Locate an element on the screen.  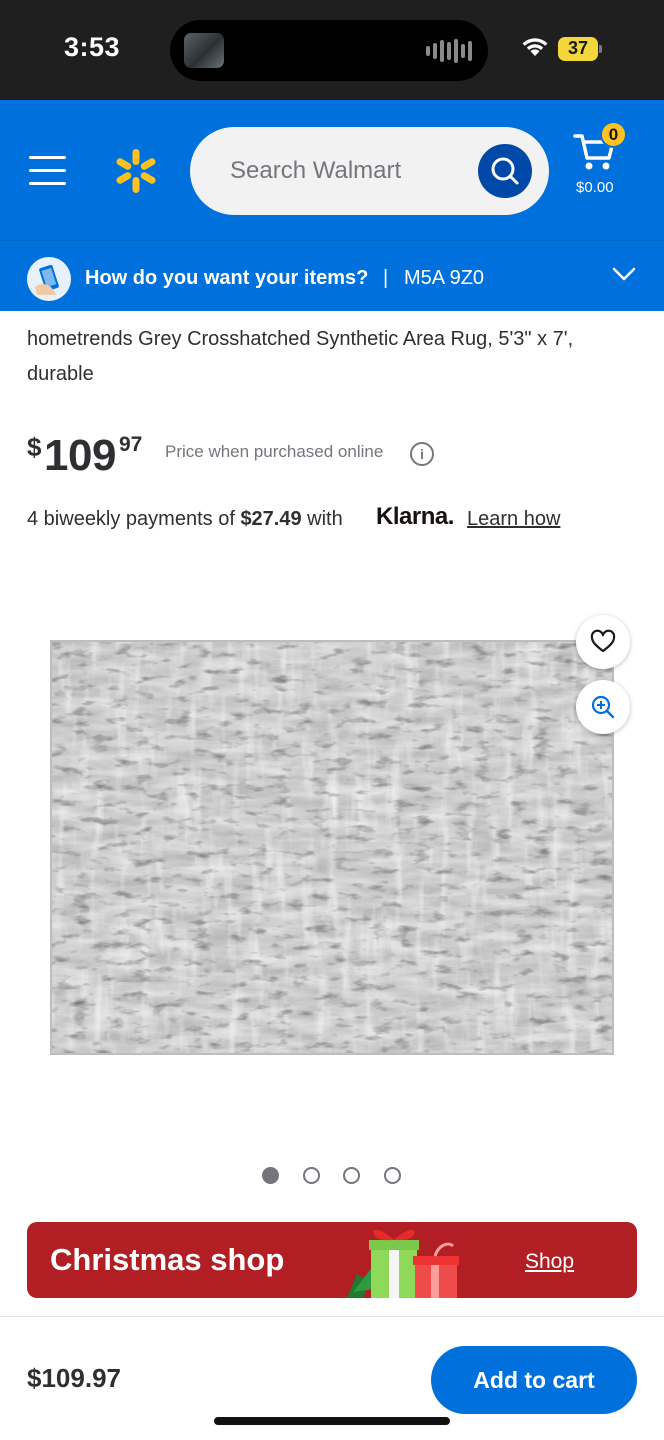
gift-icon is located at coordinates (403, 1263).